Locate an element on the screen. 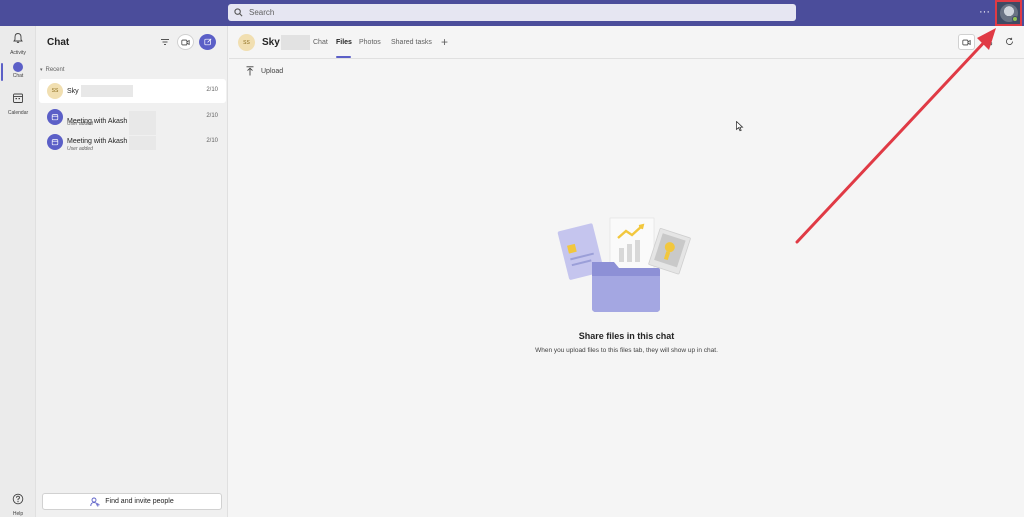 This screenshot has width=1024, height=517. profile-avatar-button is located at coordinates (1008, 13).